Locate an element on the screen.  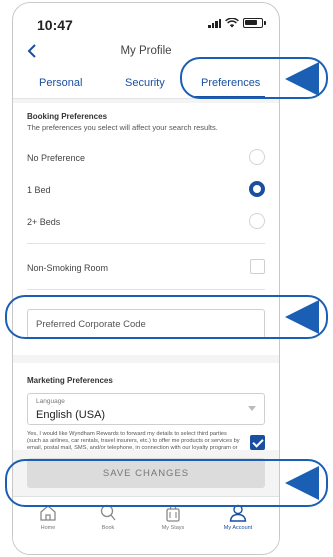
status-icons is located at coordinates (237, 23).